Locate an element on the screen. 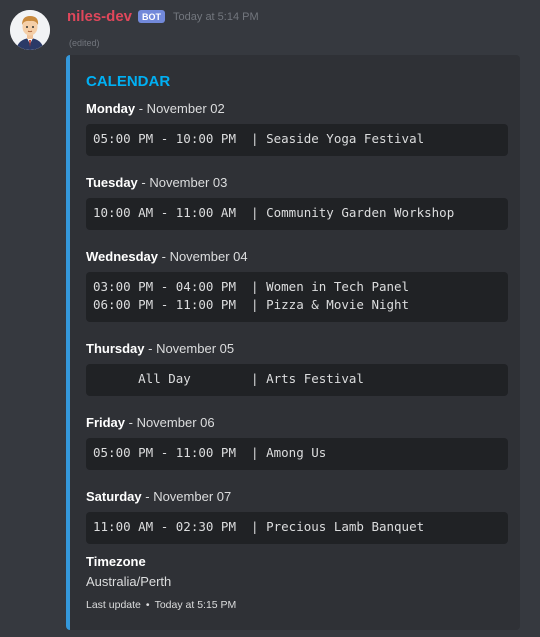  avatar-image is located at coordinates (30, 30).